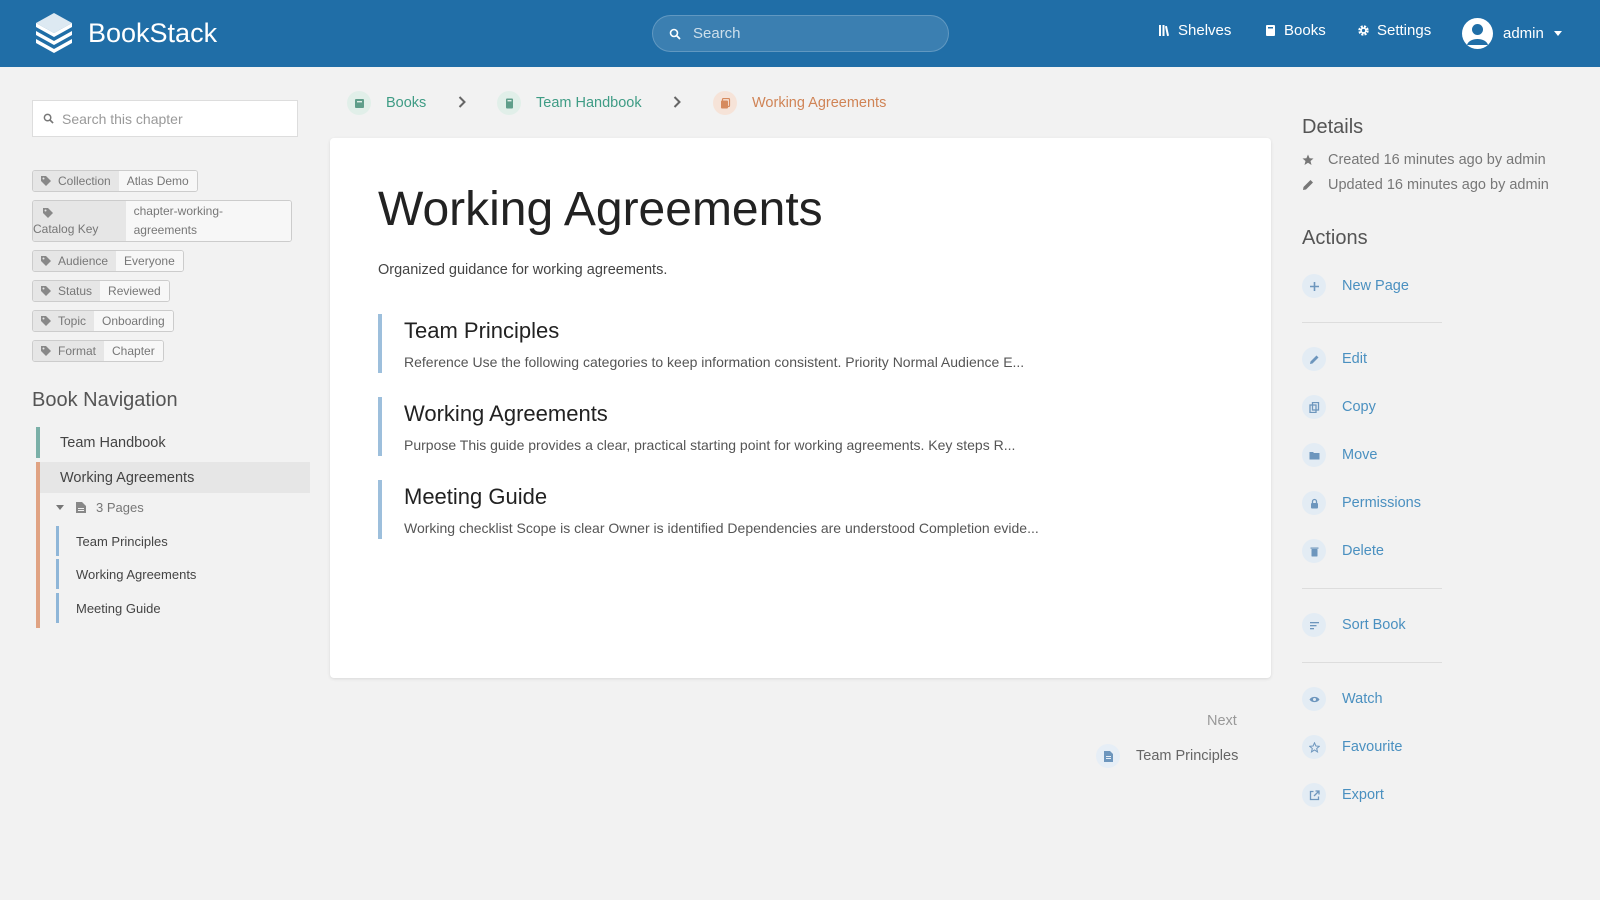  I want to click on shelves-icon, so click(1164, 31).